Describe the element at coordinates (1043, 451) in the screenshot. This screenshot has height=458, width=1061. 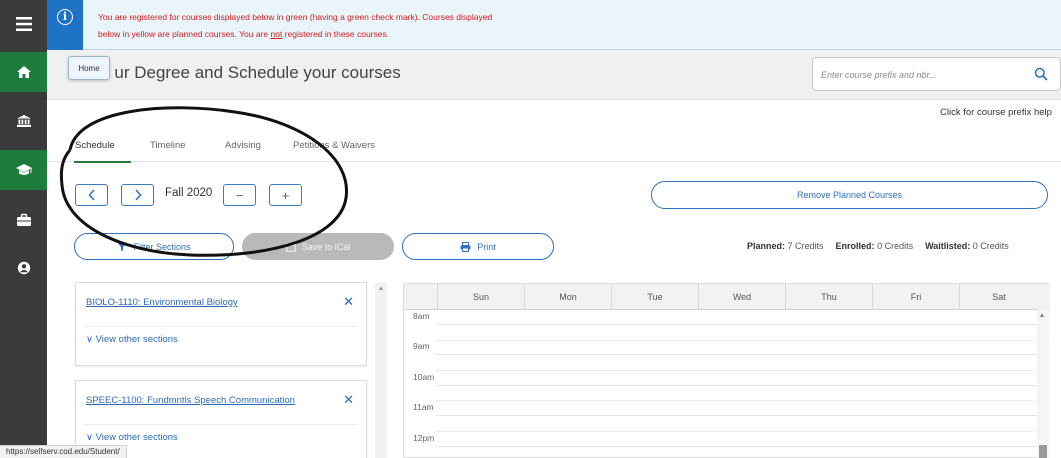
I see `calendar-scrollbar-thumb` at that location.